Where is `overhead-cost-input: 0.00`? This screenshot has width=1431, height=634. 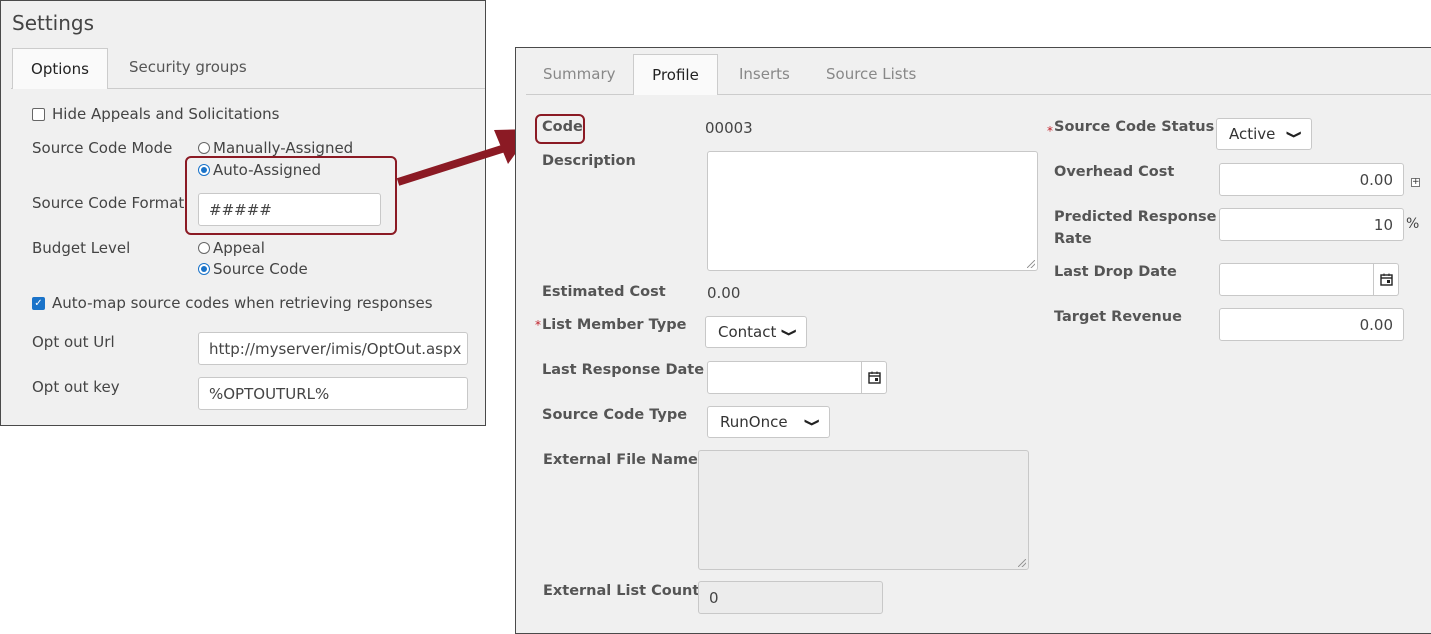
overhead-cost-input: 0.00 is located at coordinates (1311, 179).